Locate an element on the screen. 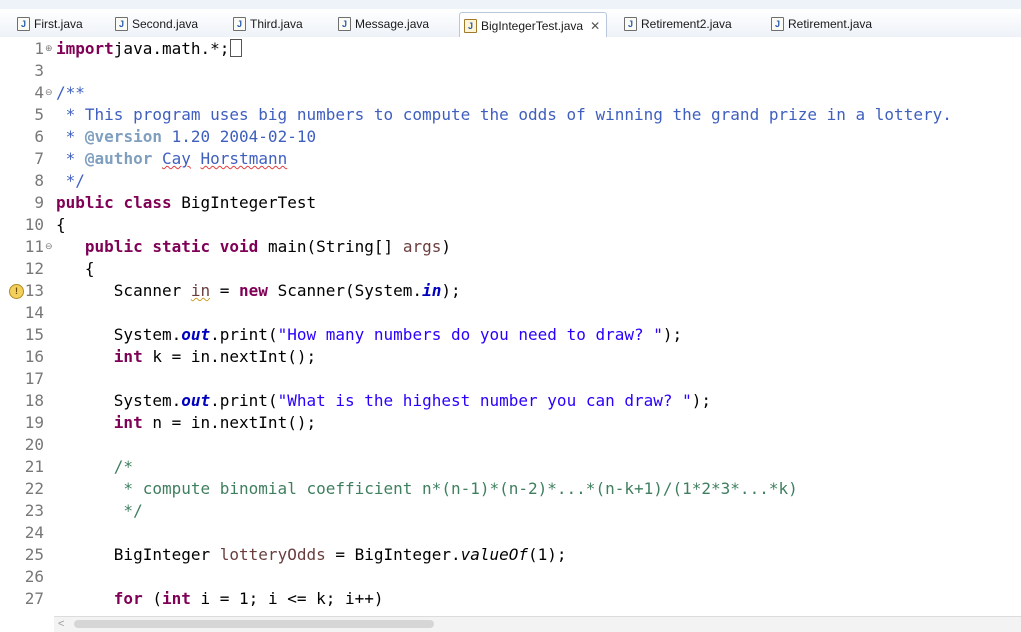  tab-third-java: J Third.java is located at coordinates (268, 24).